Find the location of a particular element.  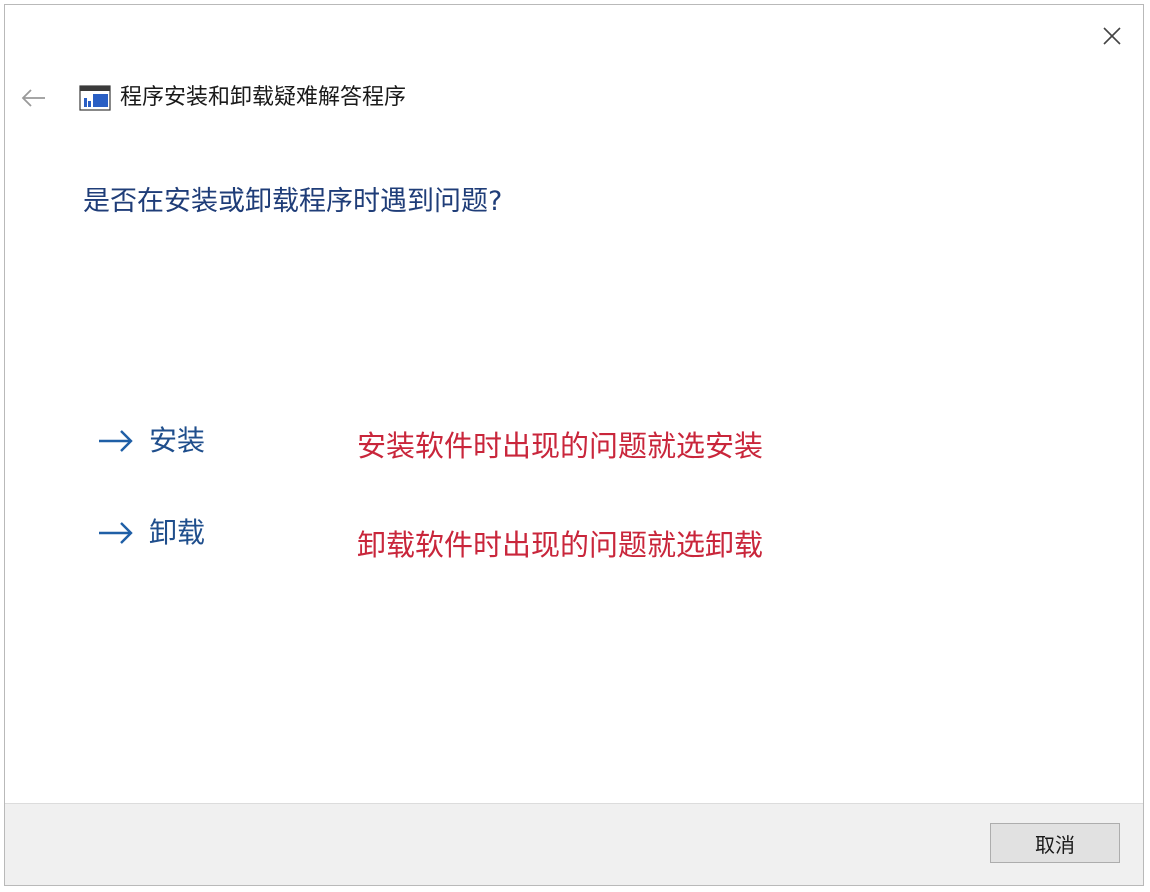

close-button is located at coordinates (1112, 36).